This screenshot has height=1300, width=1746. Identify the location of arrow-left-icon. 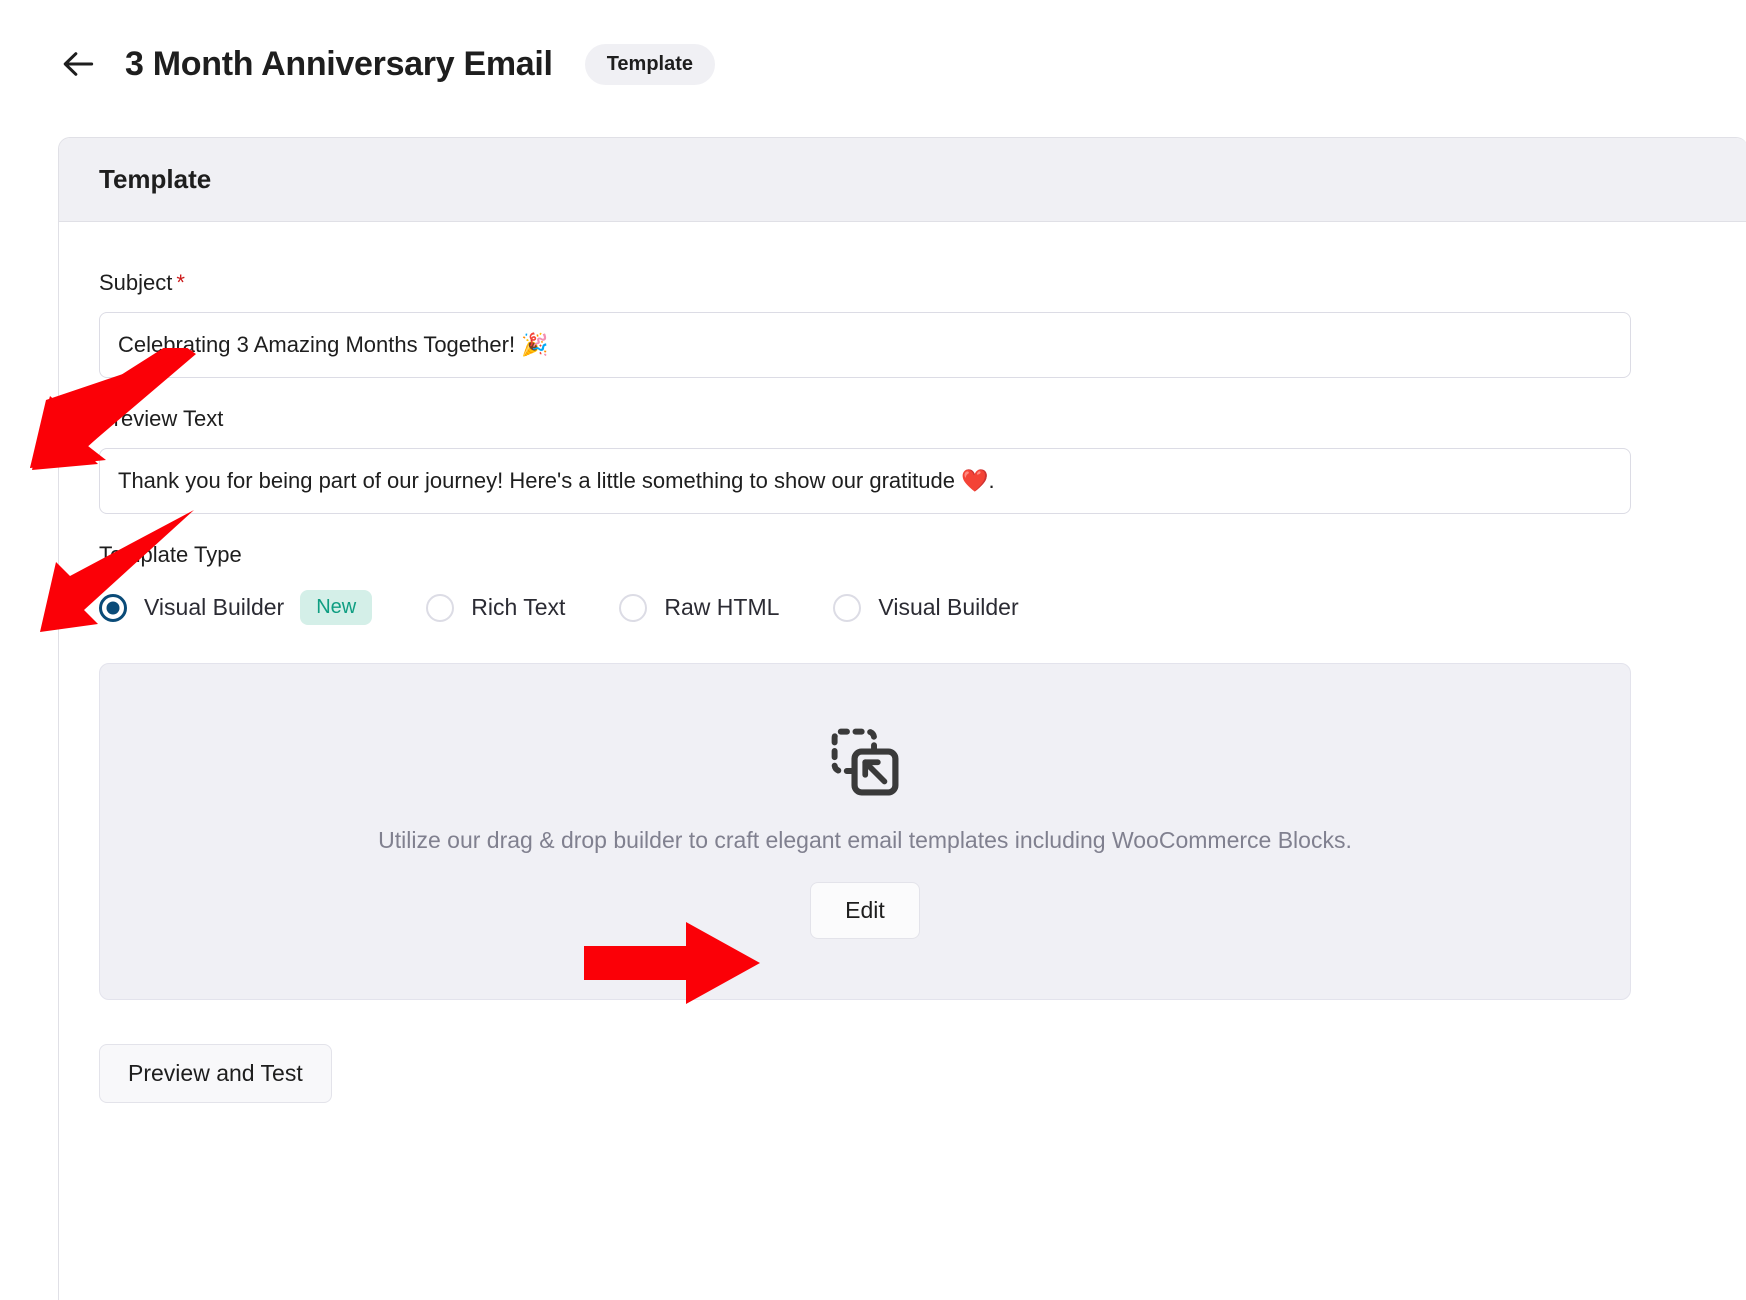
(79, 64).